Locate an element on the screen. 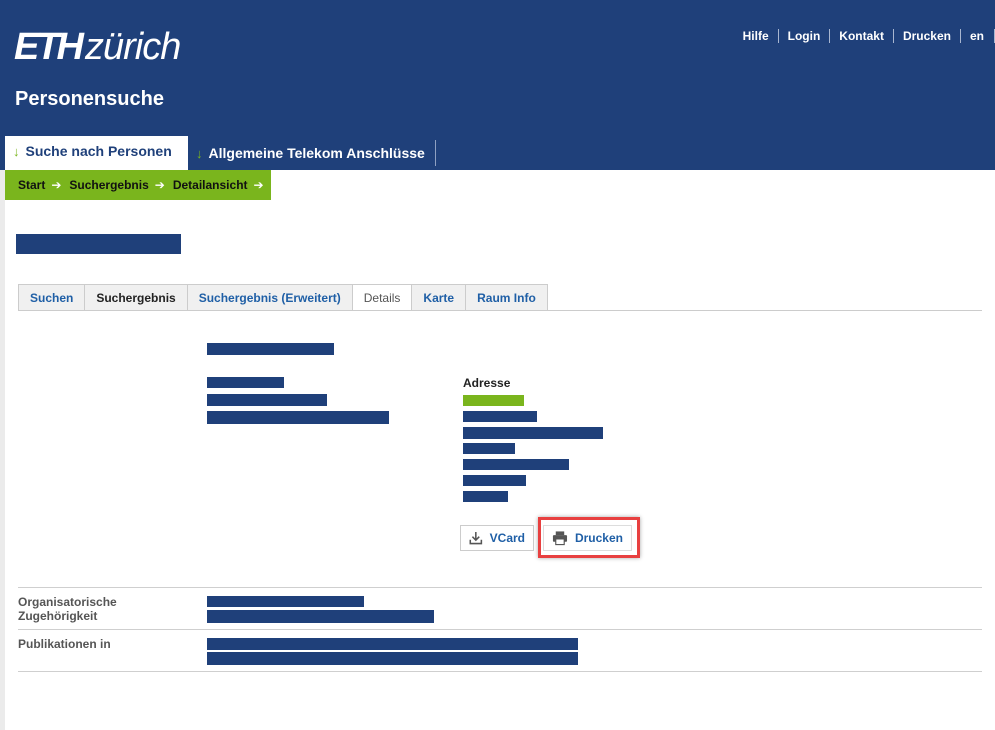 Image resolution: width=995 pixels, height=730 pixels. redacted-address-link is located at coordinates (493, 400).